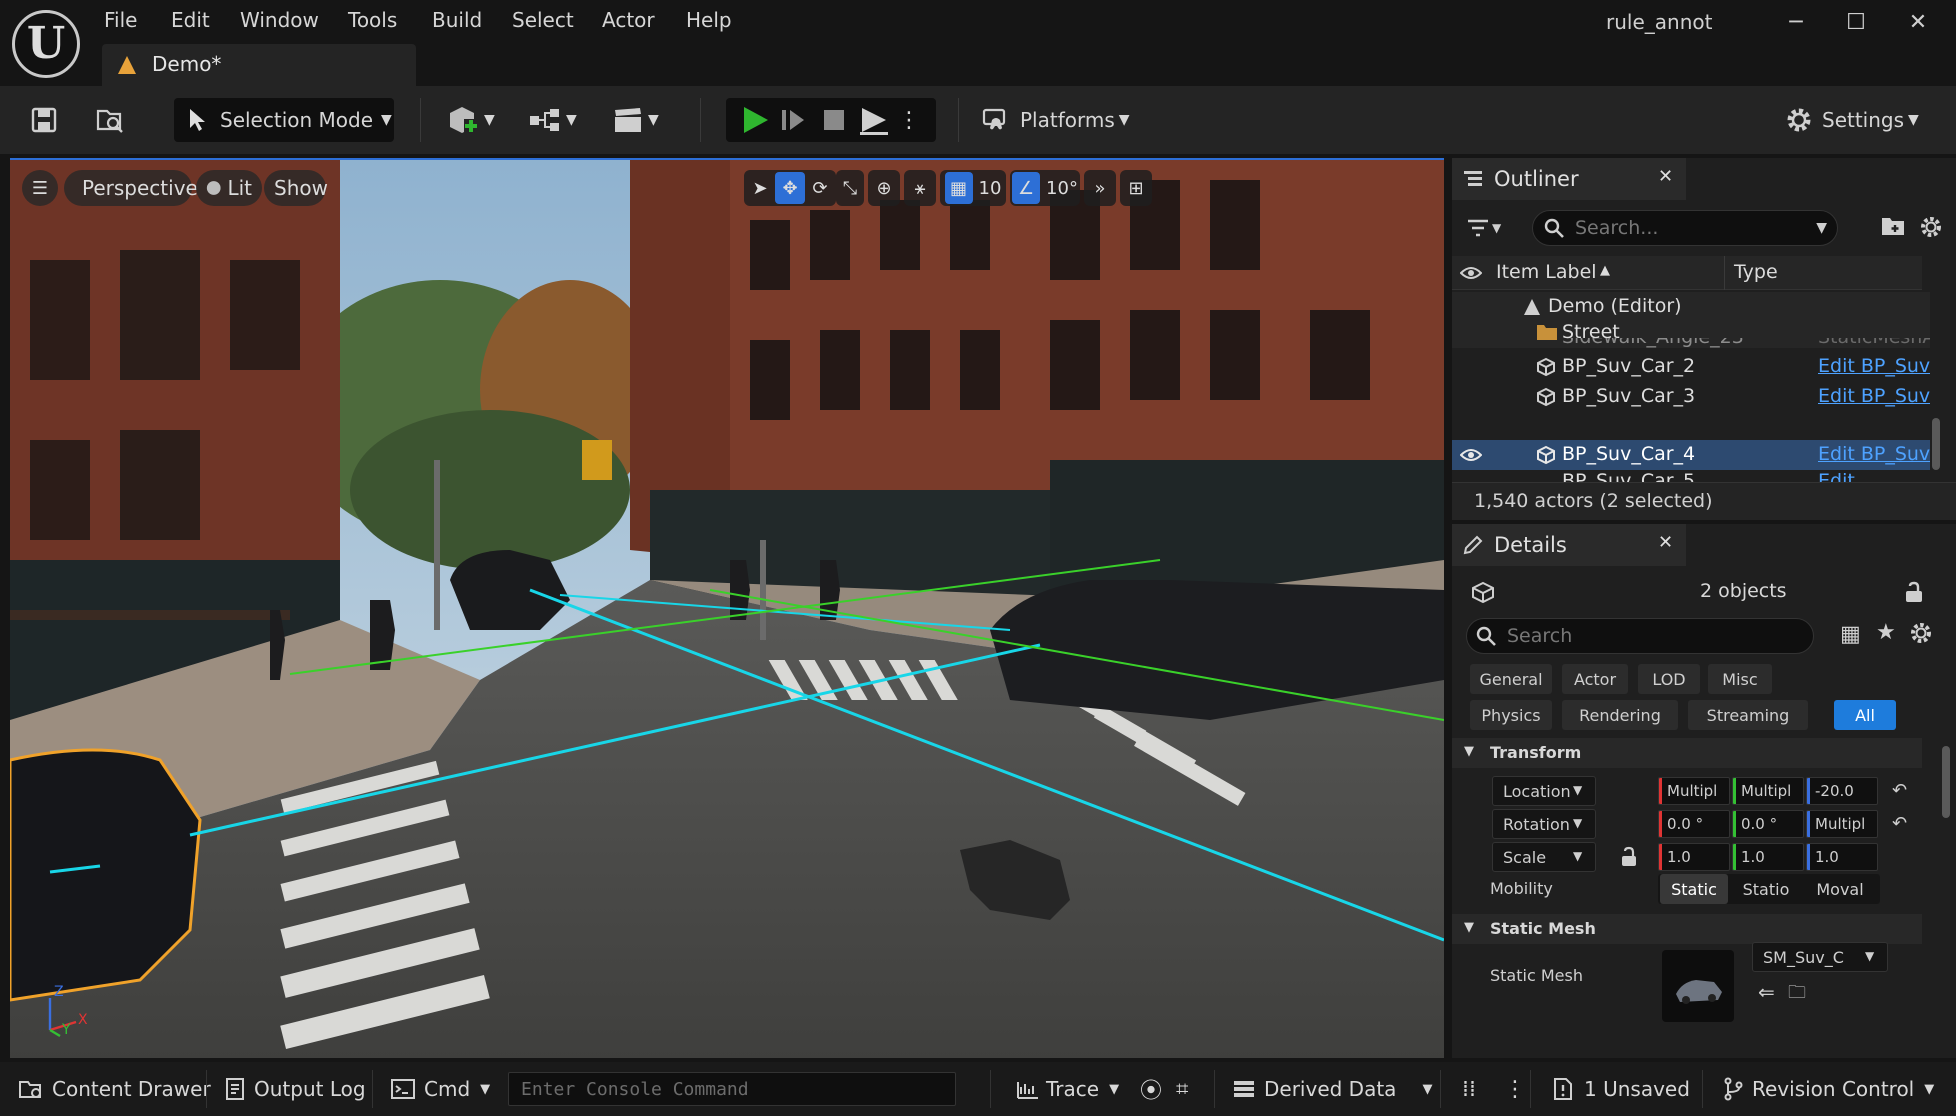 Image resolution: width=1956 pixels, height=1116 pixels. Describe the element at coordinates (1768, 857) in the screenshot. I see `scale-y-field: 1.0` at that location.